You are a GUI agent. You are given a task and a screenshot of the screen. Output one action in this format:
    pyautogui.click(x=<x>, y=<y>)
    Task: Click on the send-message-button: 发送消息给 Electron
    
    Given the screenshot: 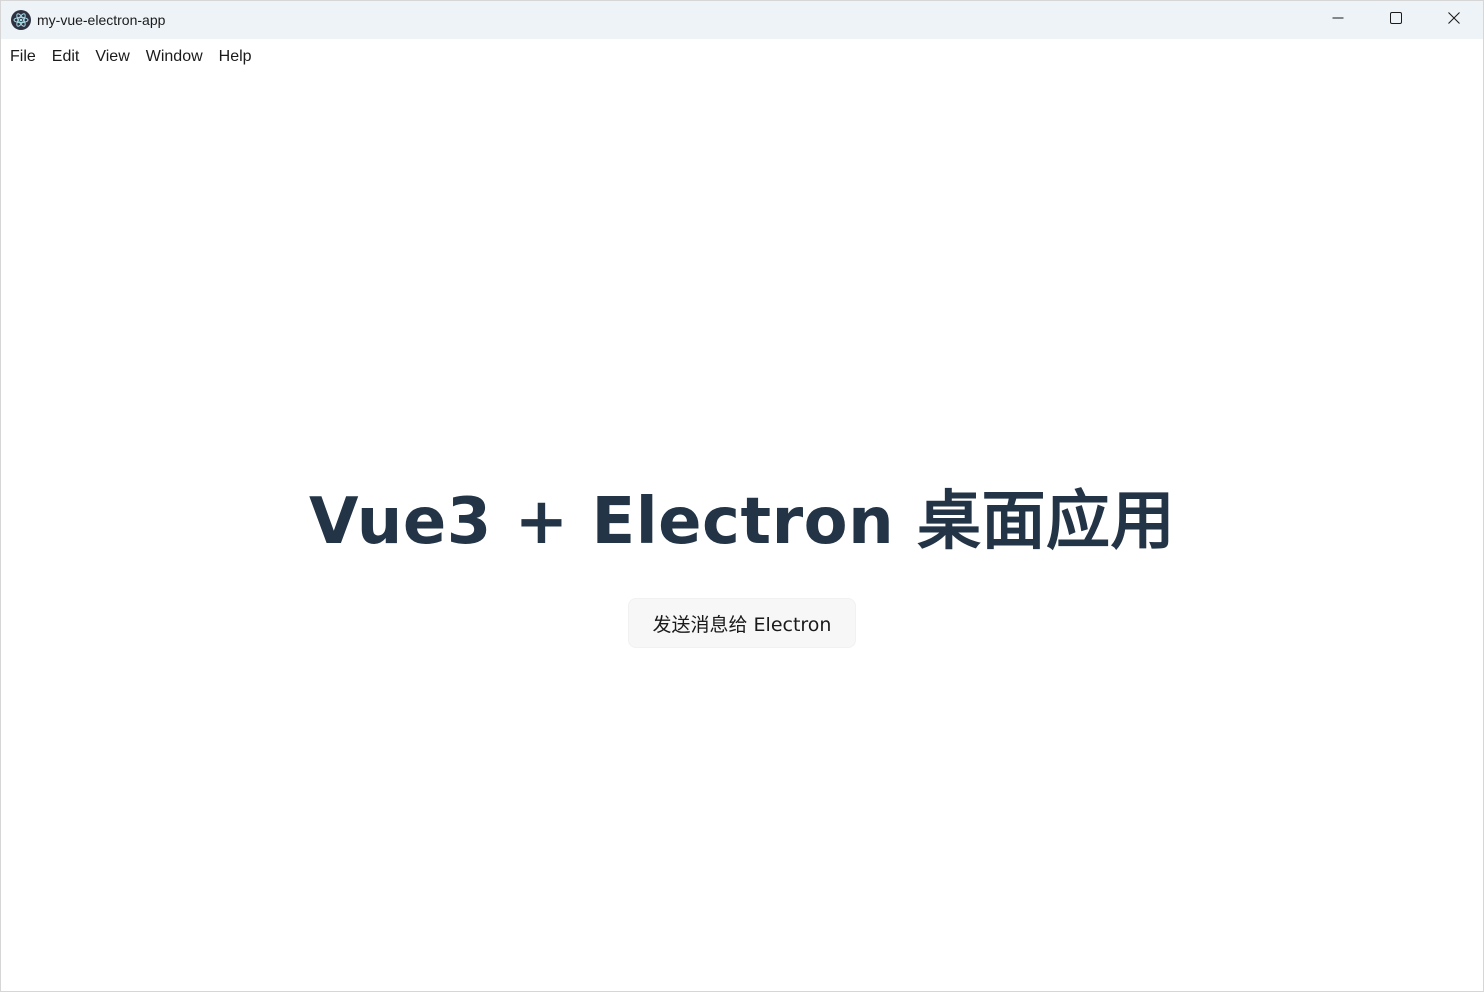 What is the action you would take?
    pyautogui.click(x=742, y=623)
    